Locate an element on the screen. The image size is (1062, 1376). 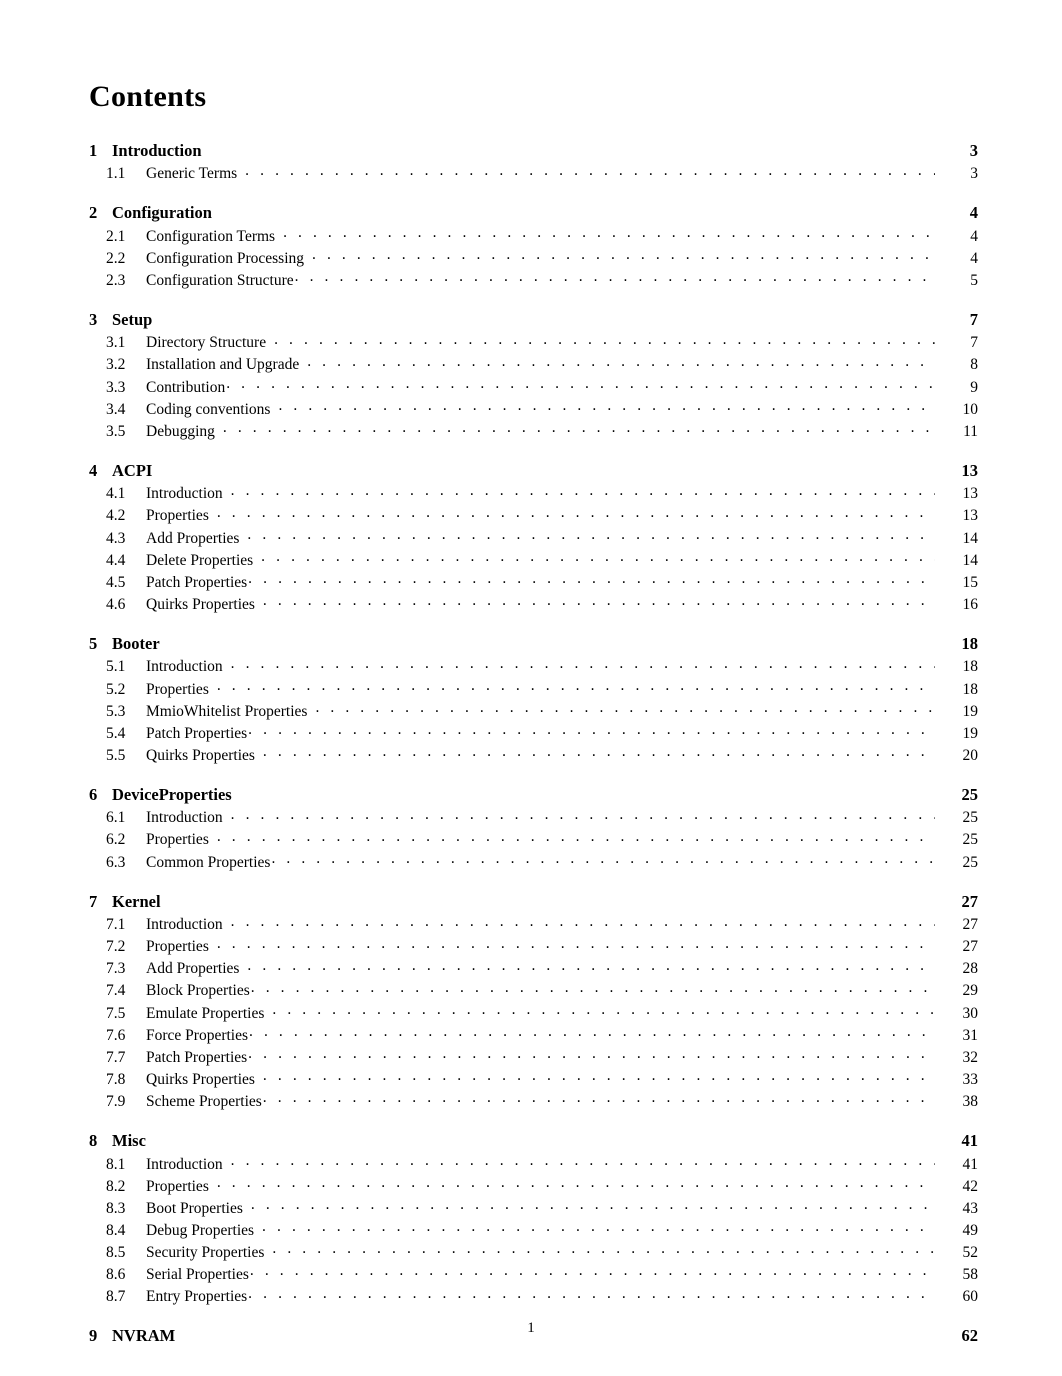
toc-section-entry: 3.2 Installation and Upgrade 8 is located at coordinates (533, 365).